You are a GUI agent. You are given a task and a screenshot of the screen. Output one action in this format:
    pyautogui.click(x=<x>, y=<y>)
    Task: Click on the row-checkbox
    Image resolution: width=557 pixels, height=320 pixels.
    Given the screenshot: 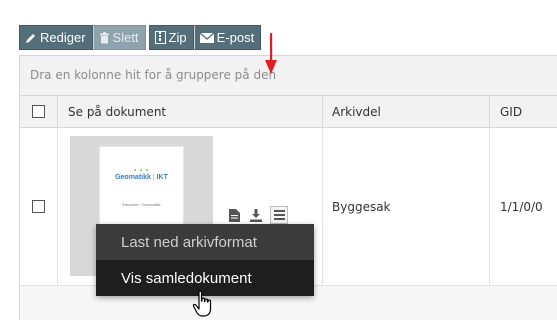 What is the action you would take?
    pyautogui.click(x=38, y=206)
    